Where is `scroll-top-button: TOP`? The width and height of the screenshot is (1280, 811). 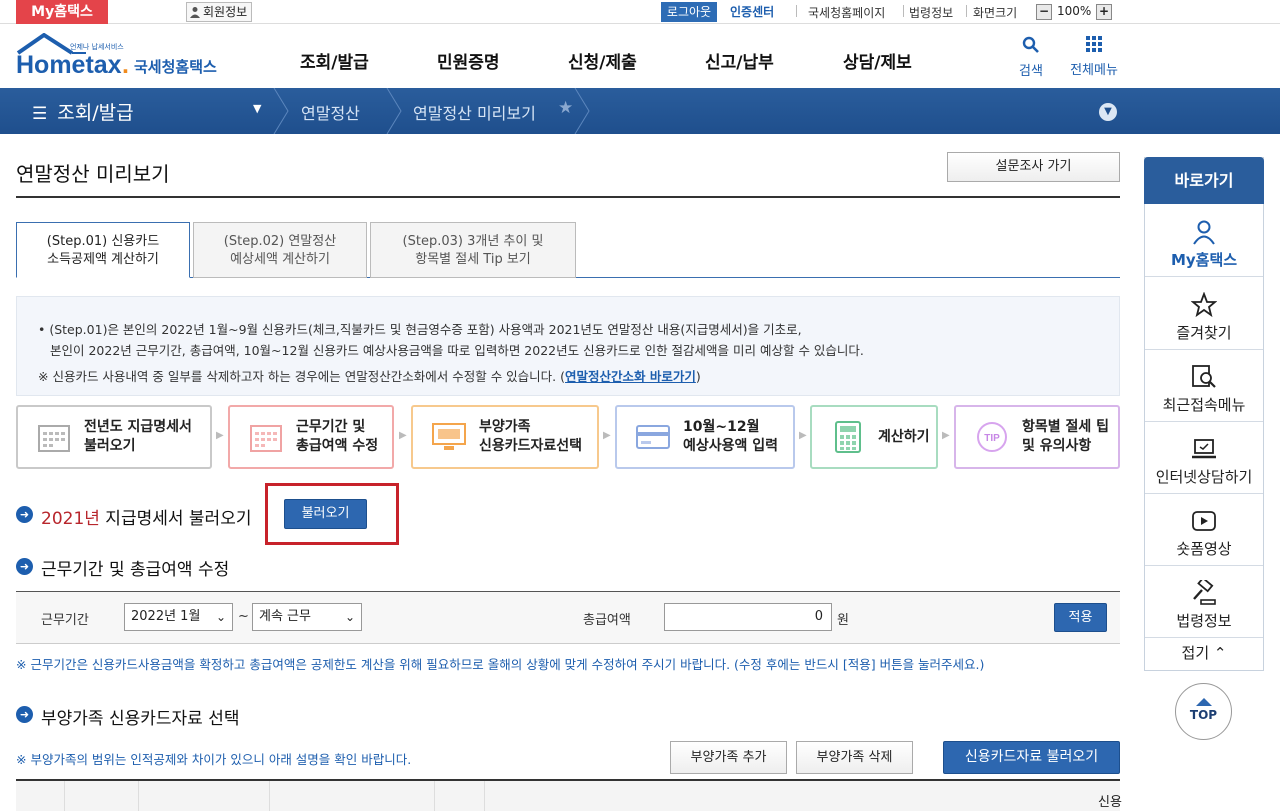
scroll-top-button: TOP is located at coordinates (1203, 711).